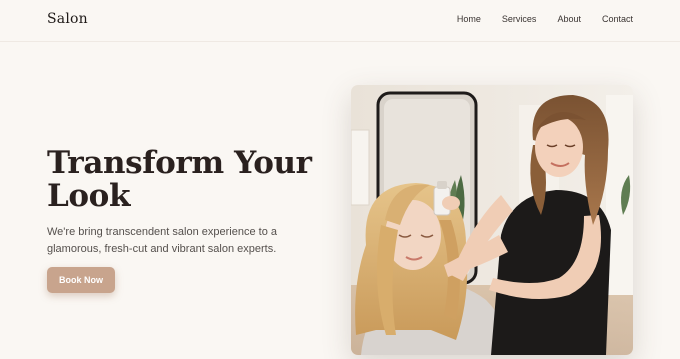  What do you see at coordinates (545, 19) in the screenshot?
I see `main-nav: Home Services About Contact` at bounding box center [545, 19].